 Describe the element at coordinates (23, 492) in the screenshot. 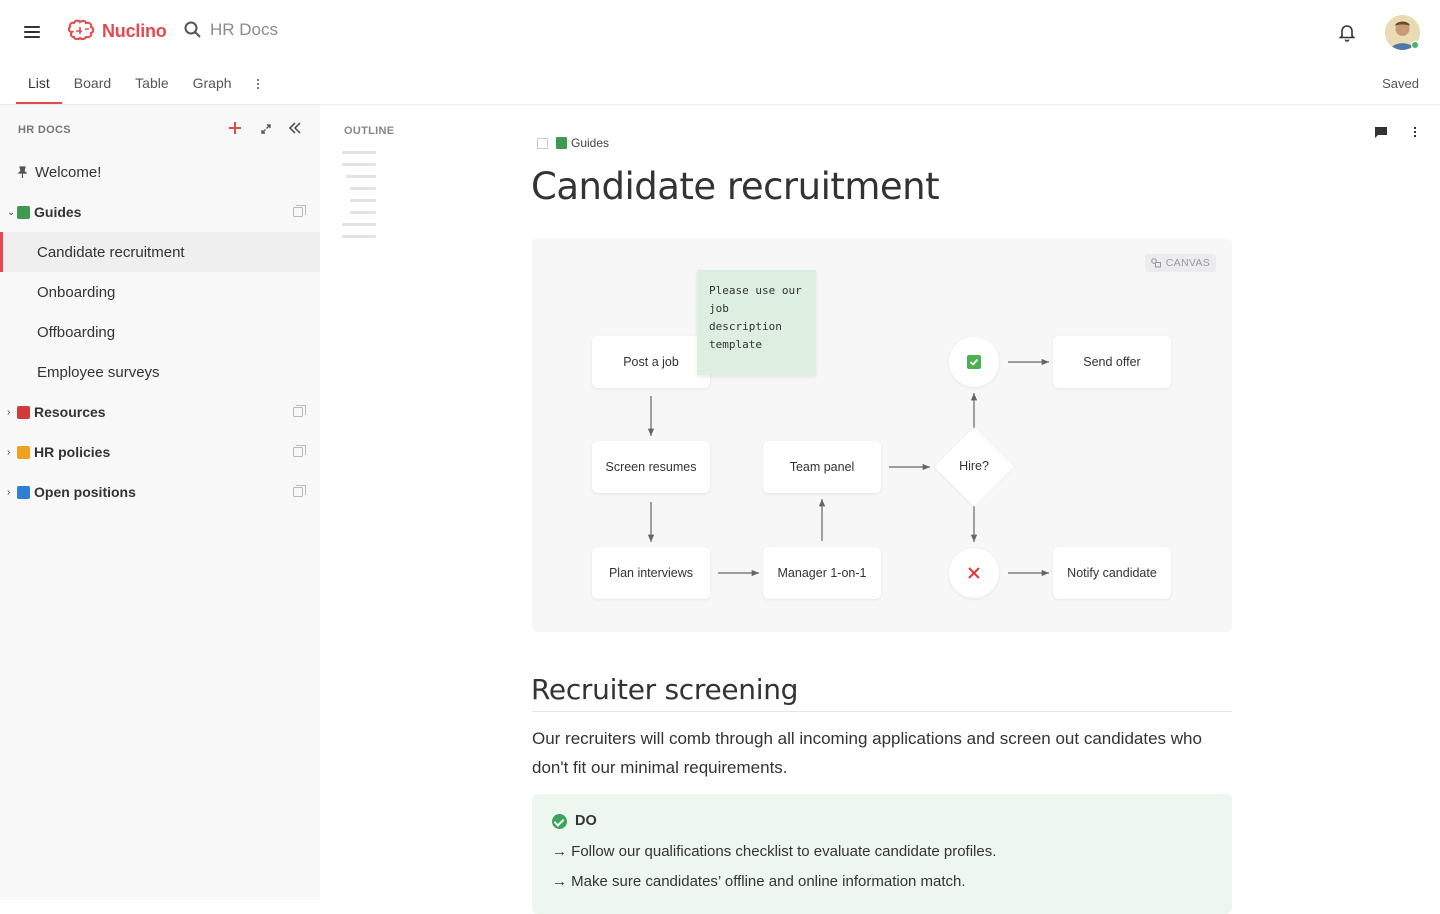

I see `blue-folder-icon` at that location.